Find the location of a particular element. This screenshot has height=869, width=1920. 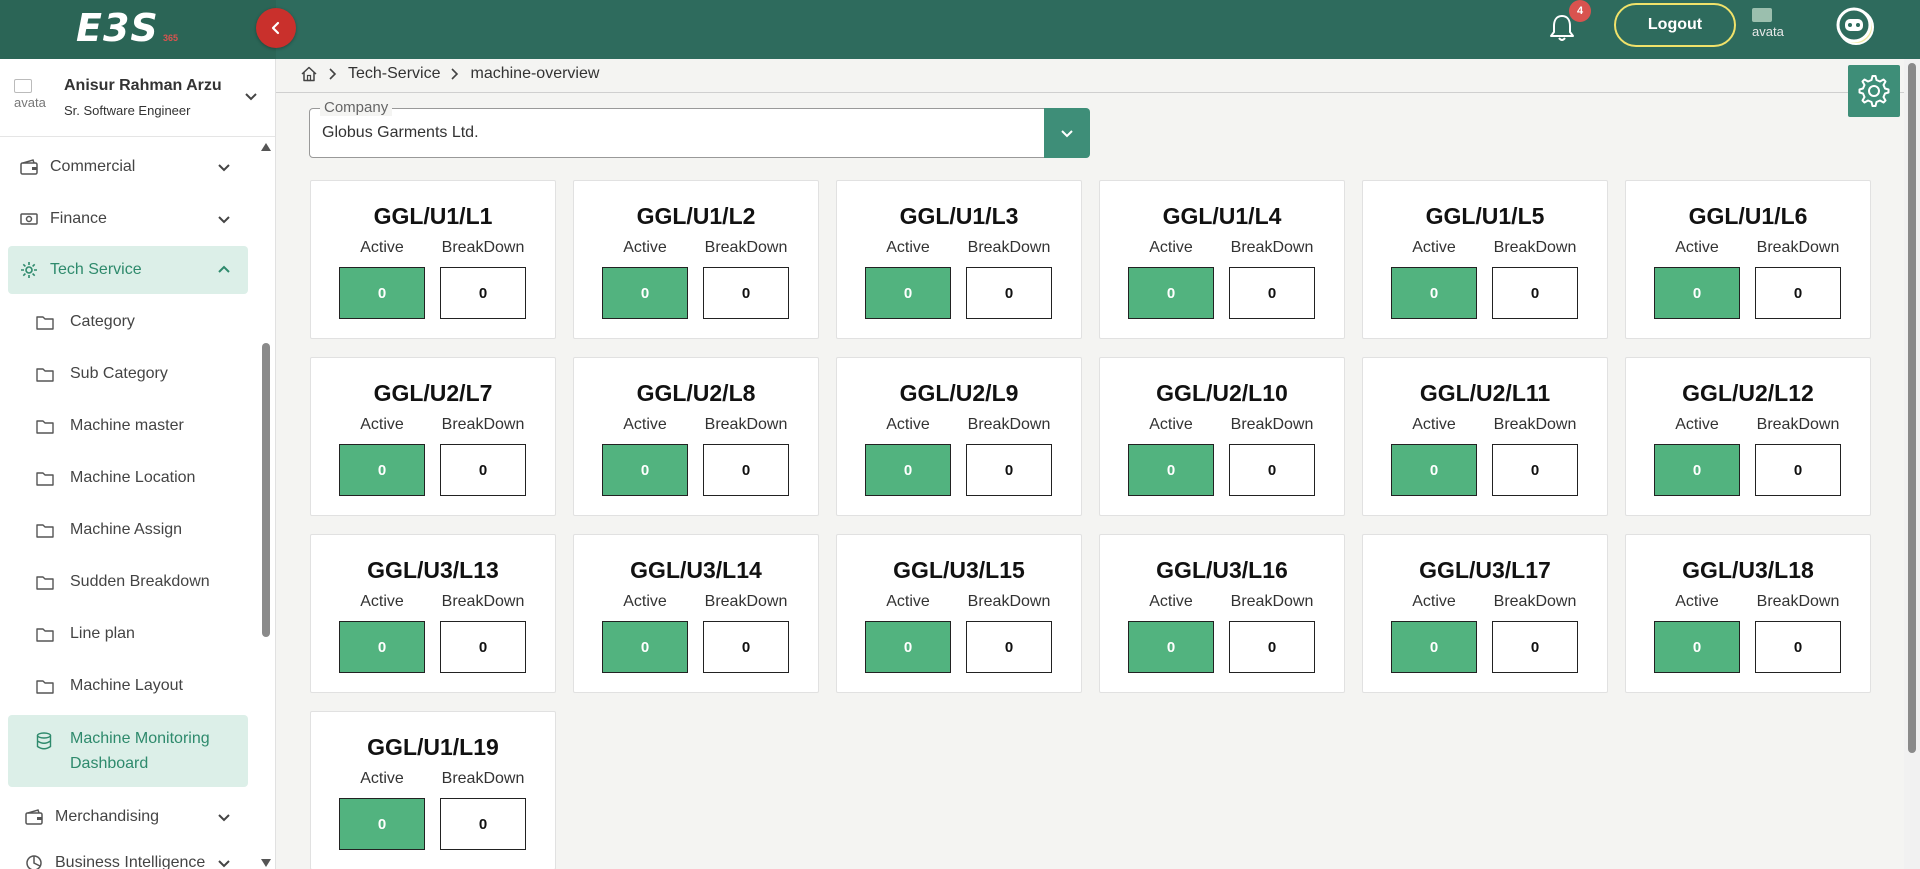

settings-button is located at coordinates (1874, 91).